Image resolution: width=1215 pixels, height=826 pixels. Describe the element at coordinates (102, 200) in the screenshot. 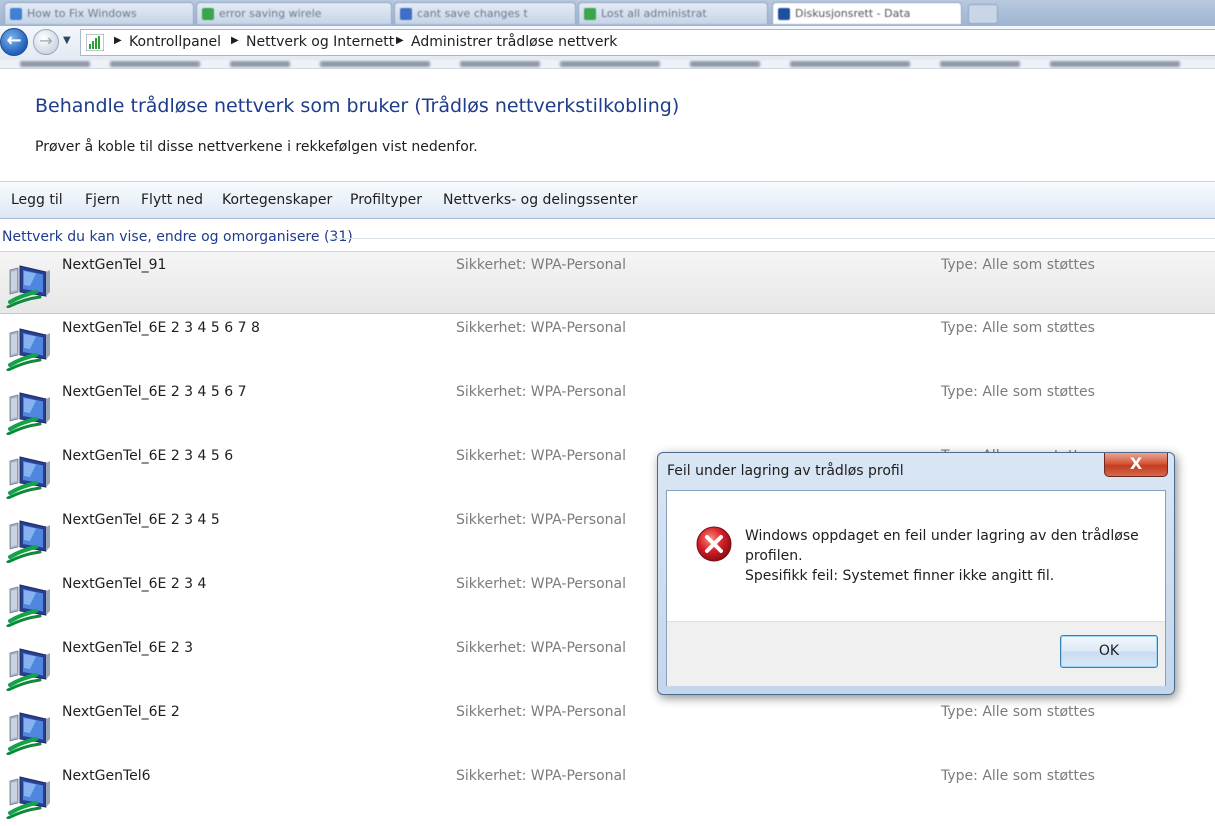

I see `remove-button: Fjern` at that location.